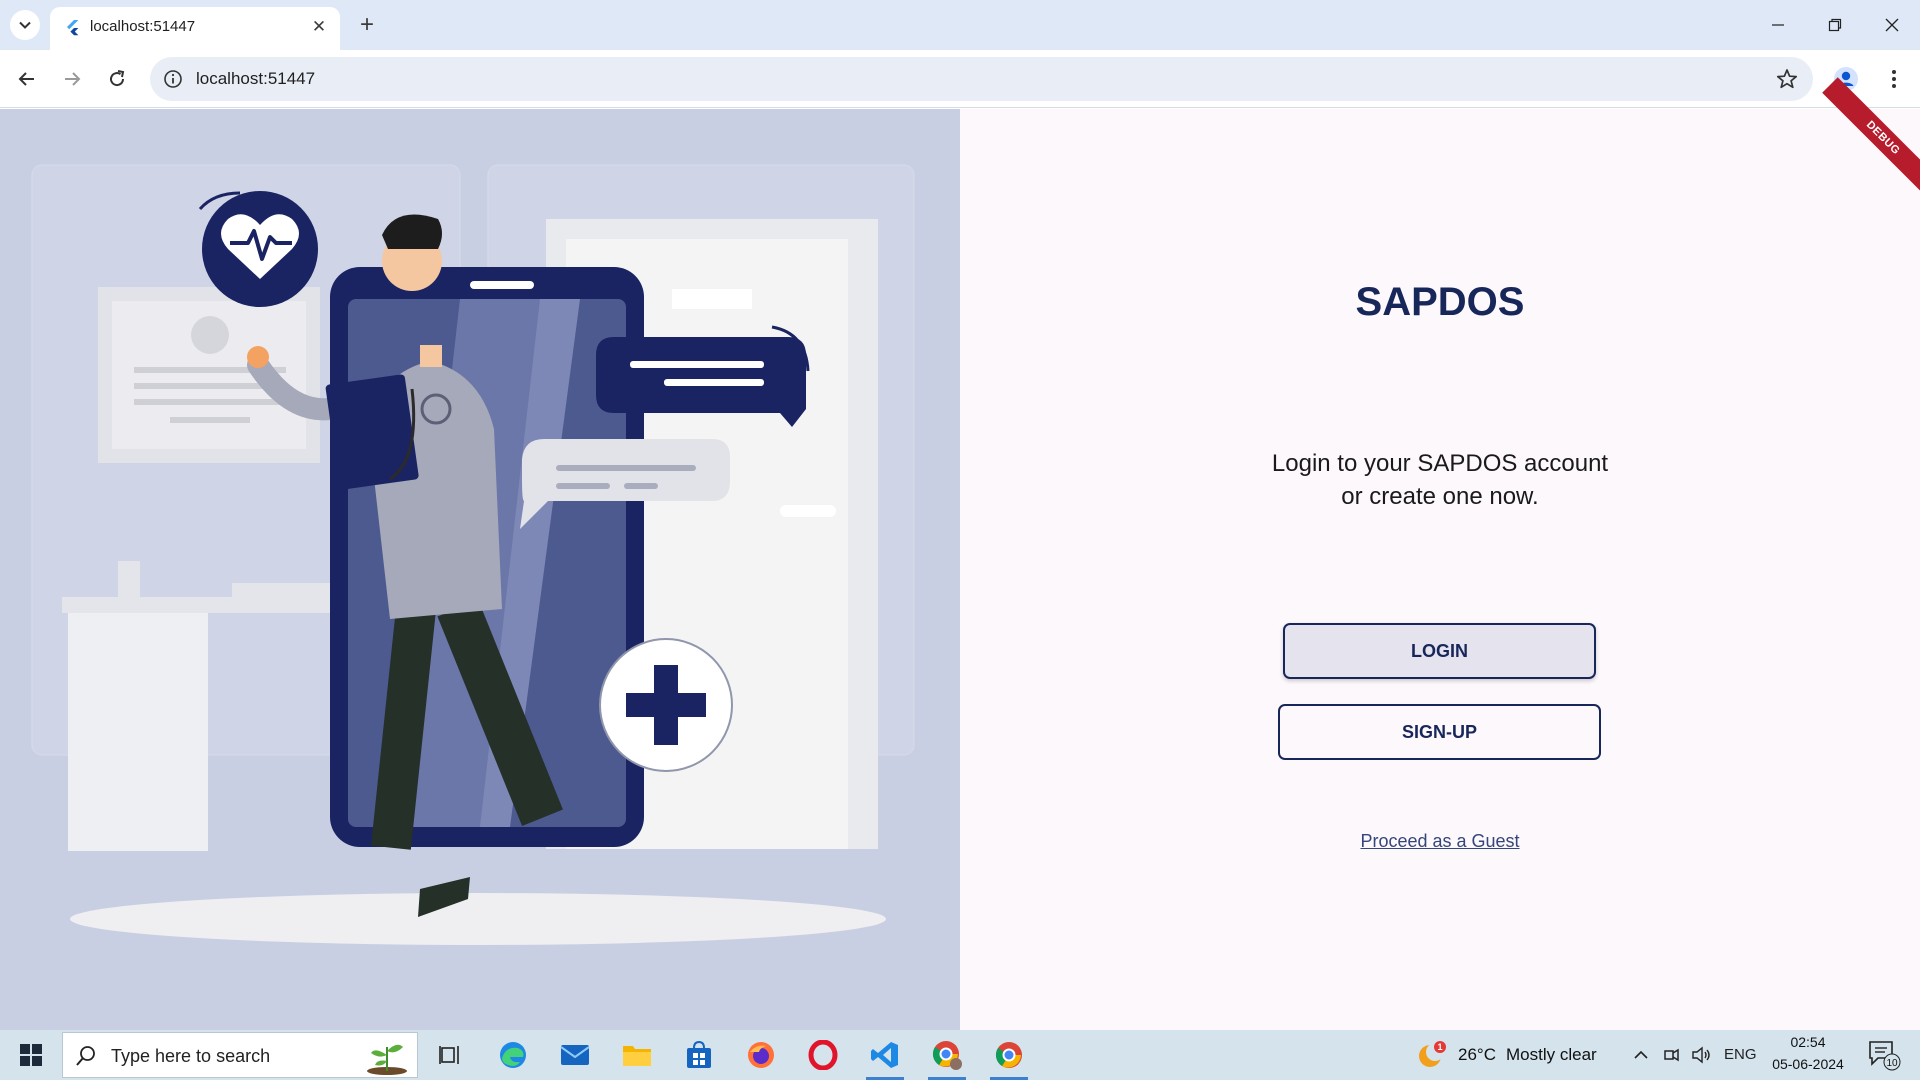 Image resolution: width=1920 pixels, height=1080 pixels. I want to click on taskbar-opera, so click(823, 1055).